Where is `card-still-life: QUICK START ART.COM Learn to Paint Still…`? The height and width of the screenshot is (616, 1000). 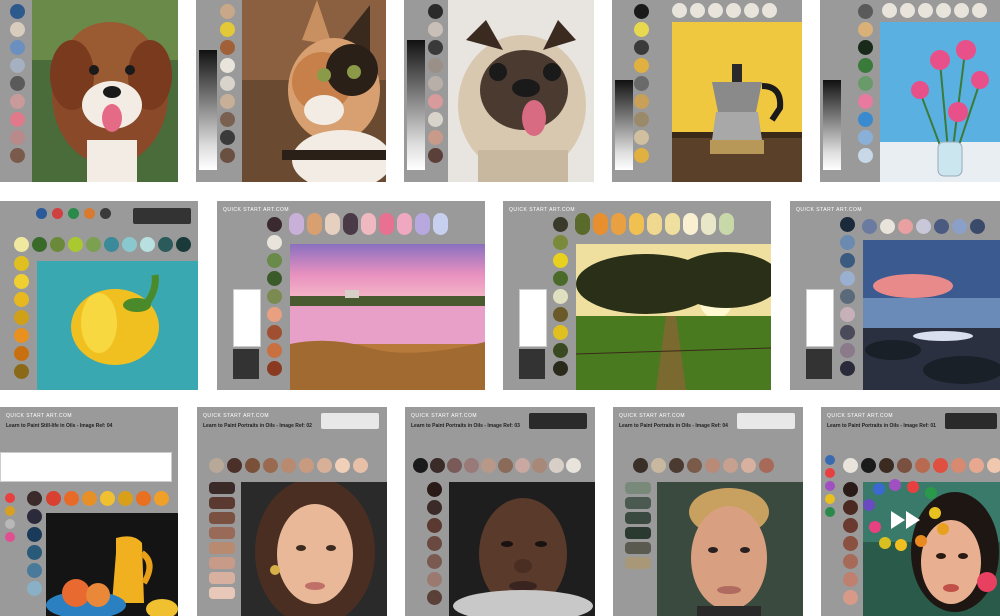 card-still-life: QUICK START ART.COM Learn to Paint Still… is located at coordinates (89, 511).